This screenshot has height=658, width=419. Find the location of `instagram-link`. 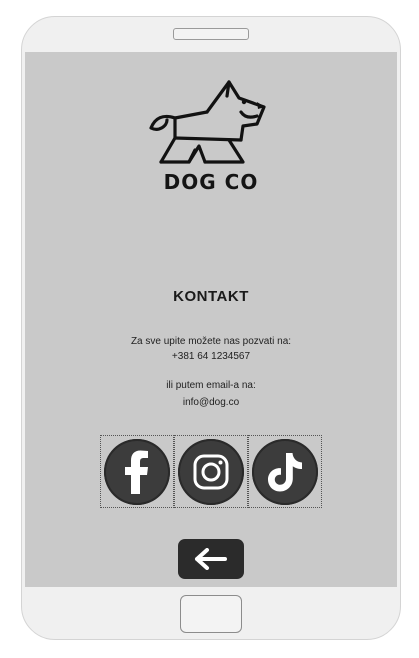

instagram-link is located at coordinates (211, 471).